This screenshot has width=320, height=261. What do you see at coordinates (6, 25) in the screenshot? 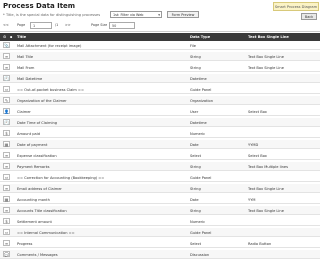
I see `prev-page-button: <<` at bounding box center [6, 25].